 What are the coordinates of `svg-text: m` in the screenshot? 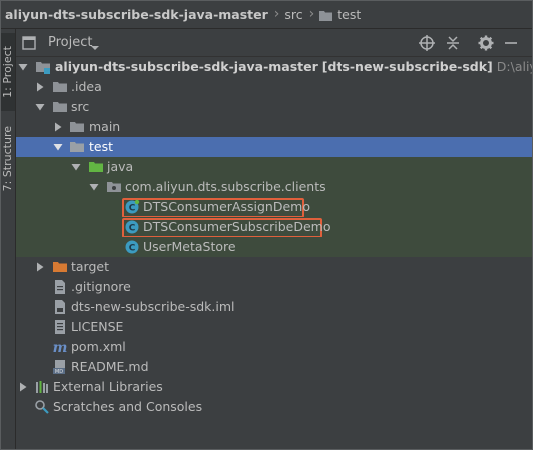 It's located at (60, 347).